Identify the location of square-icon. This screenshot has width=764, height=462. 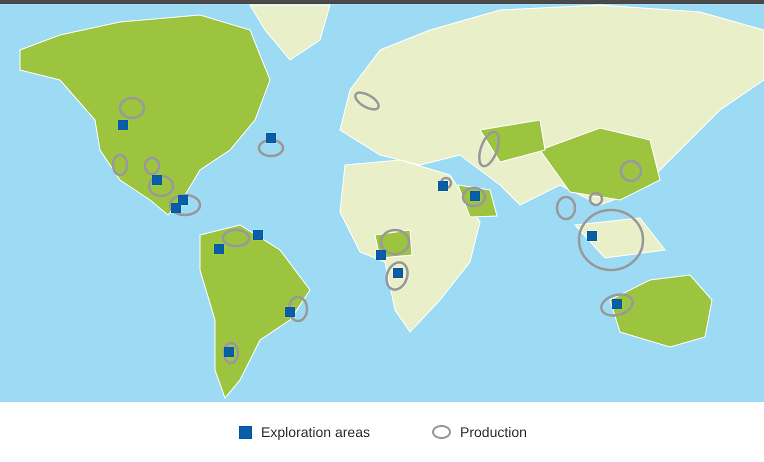
(245, 432).